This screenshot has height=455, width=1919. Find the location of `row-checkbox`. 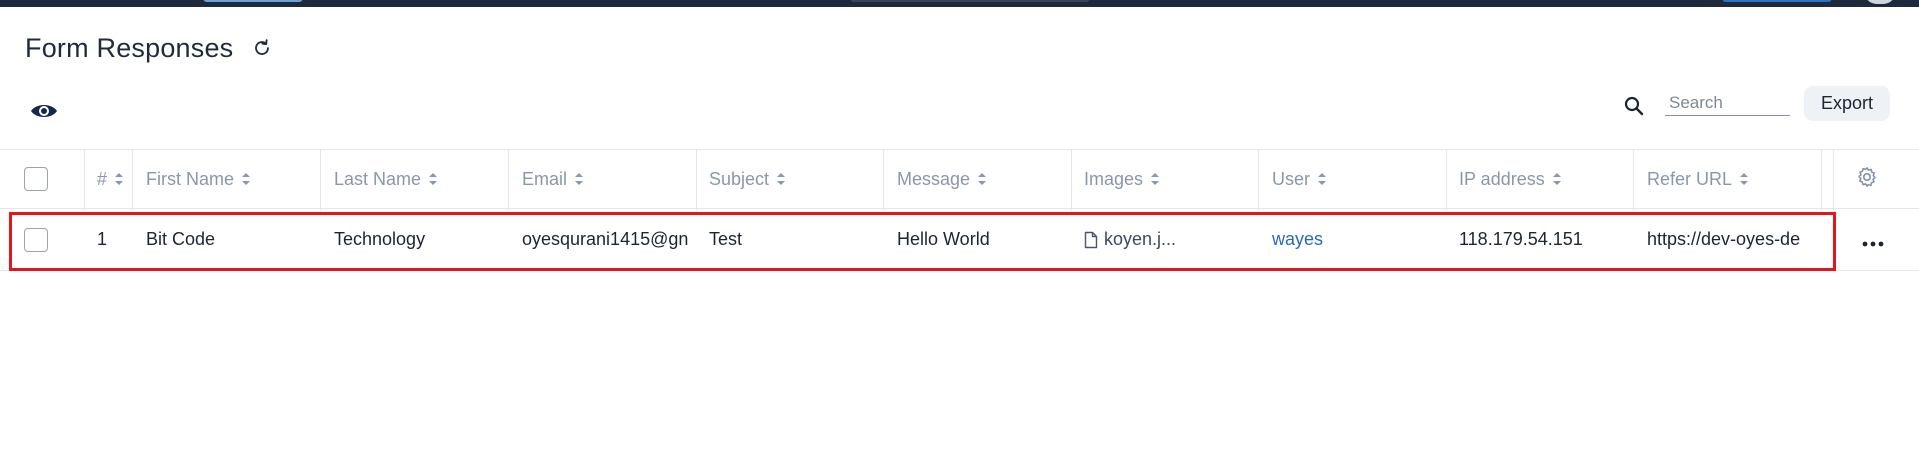

row-checkbox is located at coordinates (36, 239).